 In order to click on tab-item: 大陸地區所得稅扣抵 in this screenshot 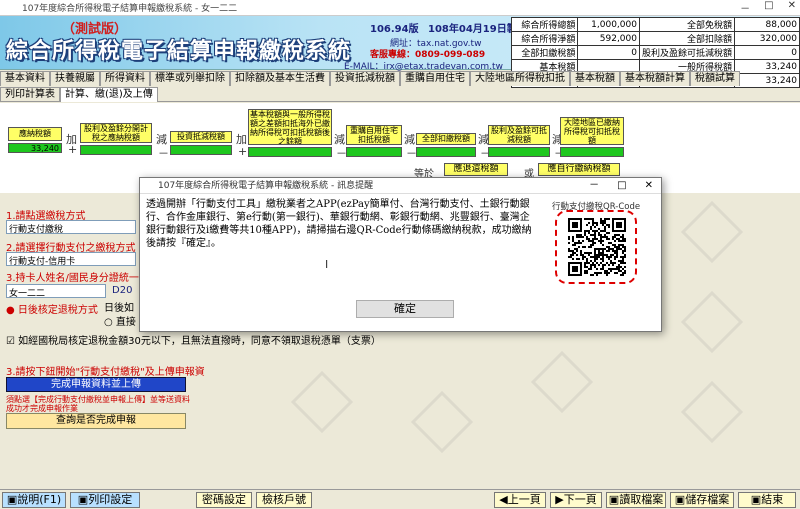, I will do `click(520, 78)`.